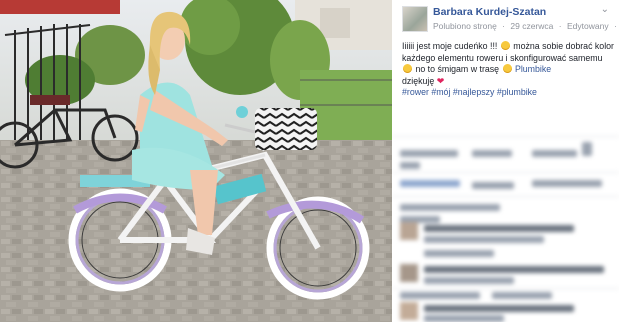 Image resolution: width=619 pixels, height=322 pixels. Describe the element at coordinates (533, 69) in the screenshot. I see `mention-link: Plumbike` at that location.